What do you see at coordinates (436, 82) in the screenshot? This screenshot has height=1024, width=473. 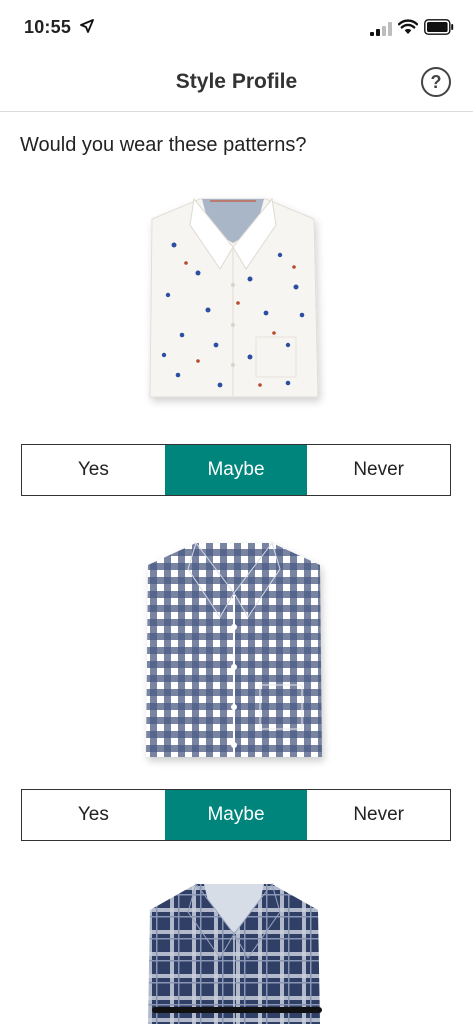 I see `help-button: ?` at bounding box center [436, 82].